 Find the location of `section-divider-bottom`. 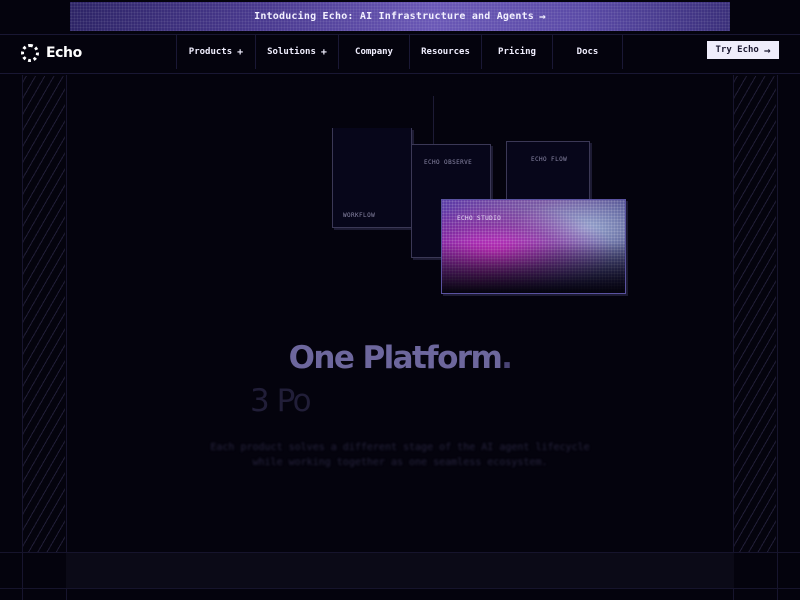

section-divider-bottom is located at coordinates (400, 588).